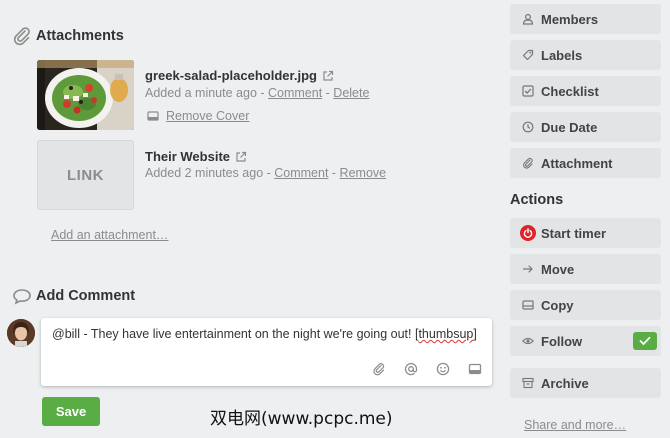 The width and height of the screenshot is (670, 438). What do you see at coordinates (187, 156) in the screenshot?
I see `attachment-name-link: Their Website` at bounding box center [187, 156].